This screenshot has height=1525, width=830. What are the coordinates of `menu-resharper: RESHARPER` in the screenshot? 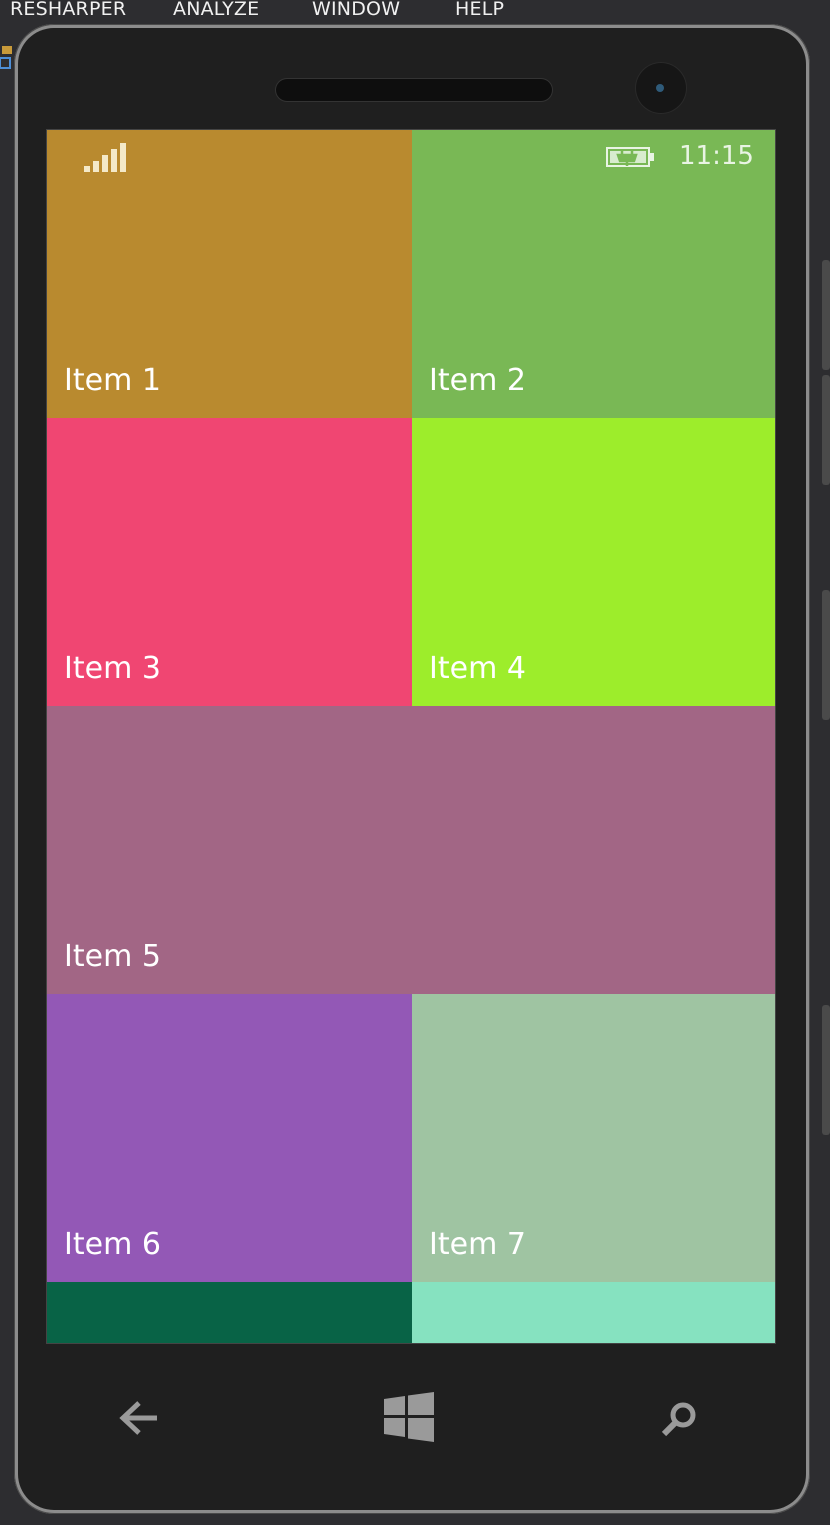 It's located at (68, 10).